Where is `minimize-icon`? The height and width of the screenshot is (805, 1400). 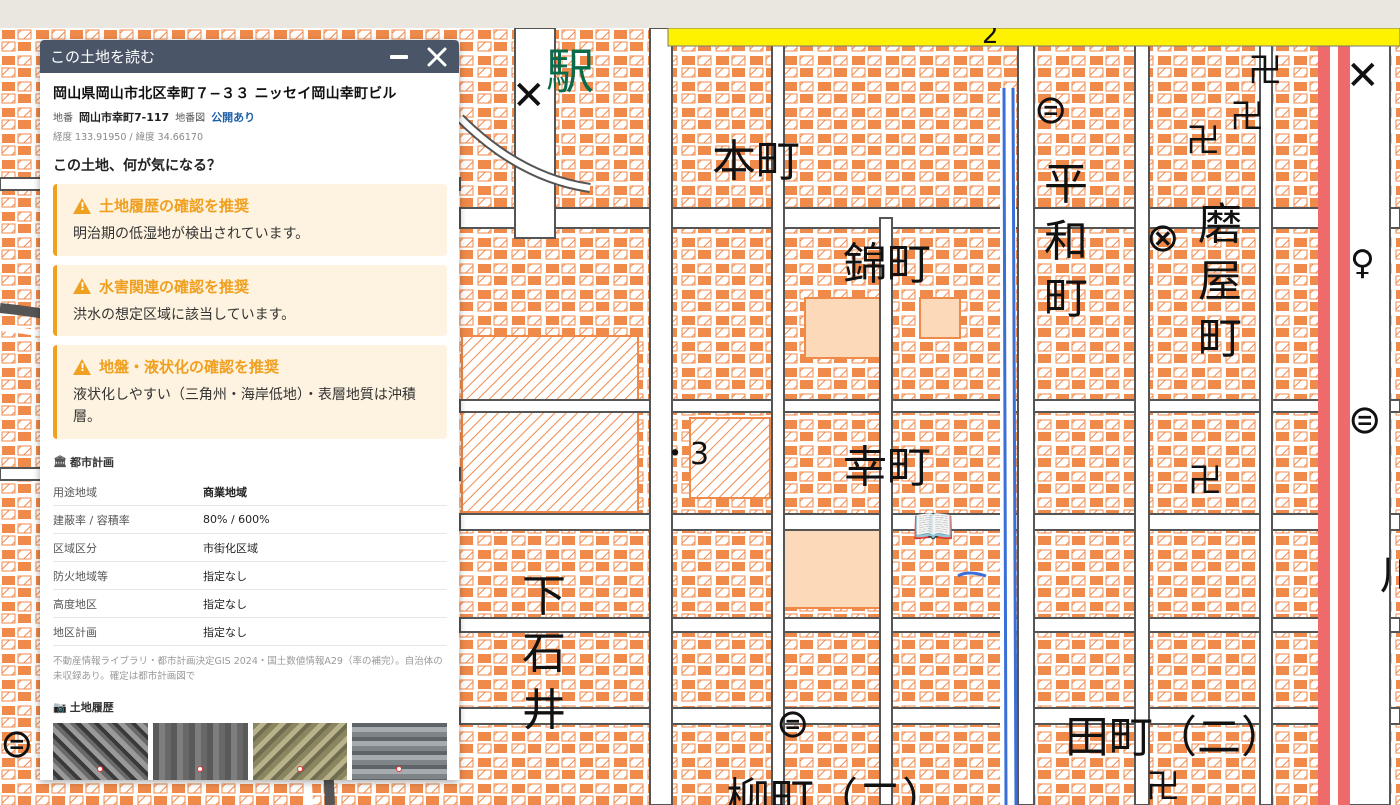 minimize-icon is located at coordinates (399, 56).